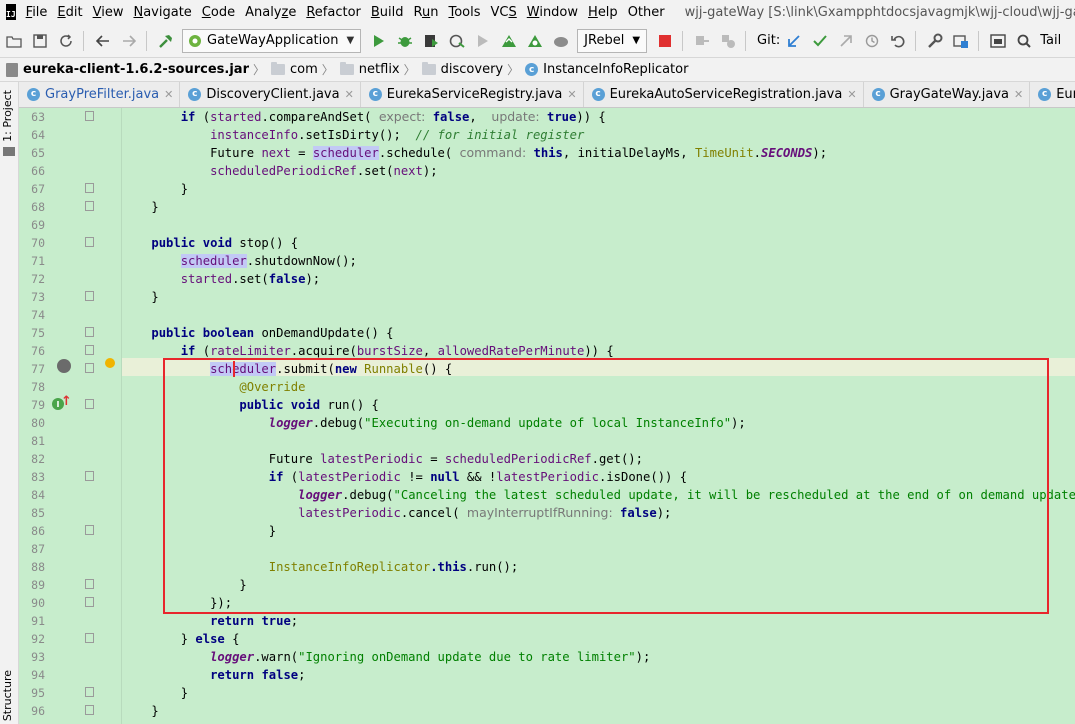 This screenshot has width=1075, height=724. I want to click on tab-label: EurekaServiceRegistry.java, so click(474, 94).